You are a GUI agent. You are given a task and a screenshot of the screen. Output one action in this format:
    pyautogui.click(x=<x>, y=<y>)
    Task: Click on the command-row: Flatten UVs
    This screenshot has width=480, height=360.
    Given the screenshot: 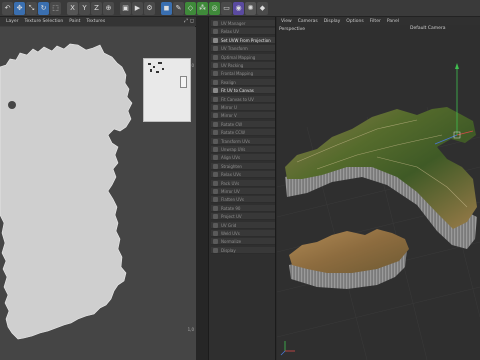 What is the action you would take?
    pyautogui.click(x=243, y=200)
    